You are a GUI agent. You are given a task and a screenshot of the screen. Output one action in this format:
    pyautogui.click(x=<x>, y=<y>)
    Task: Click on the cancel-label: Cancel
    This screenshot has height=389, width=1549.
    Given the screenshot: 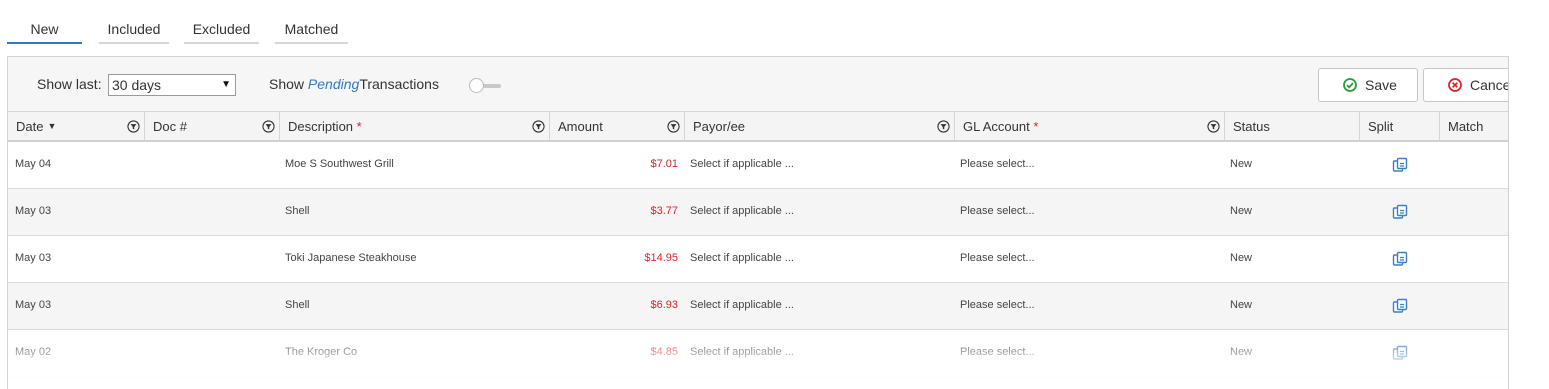 What is the action you would take?
    pyautogui.click(x=1489, y=85)
    